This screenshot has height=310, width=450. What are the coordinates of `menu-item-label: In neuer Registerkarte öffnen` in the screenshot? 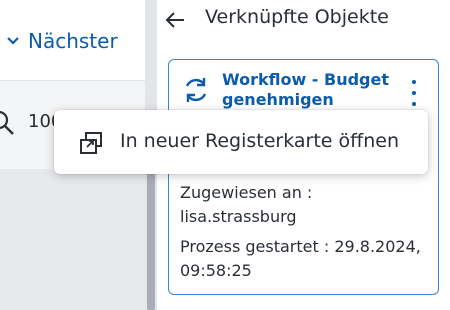 It's located at (260, 141).